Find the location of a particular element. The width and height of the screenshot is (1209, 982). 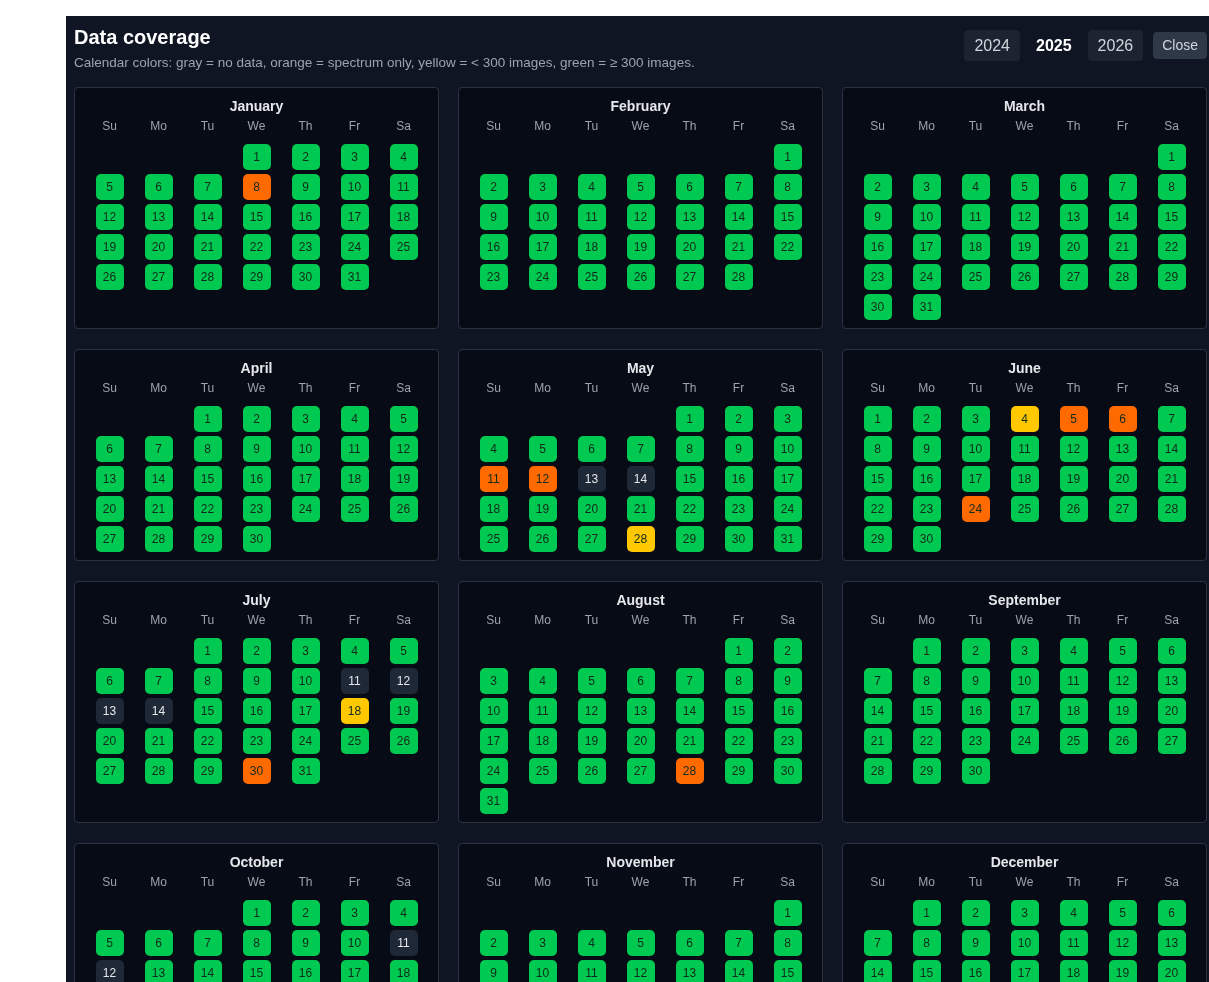

day-cell: 23 is located at coordinates (926, 509).